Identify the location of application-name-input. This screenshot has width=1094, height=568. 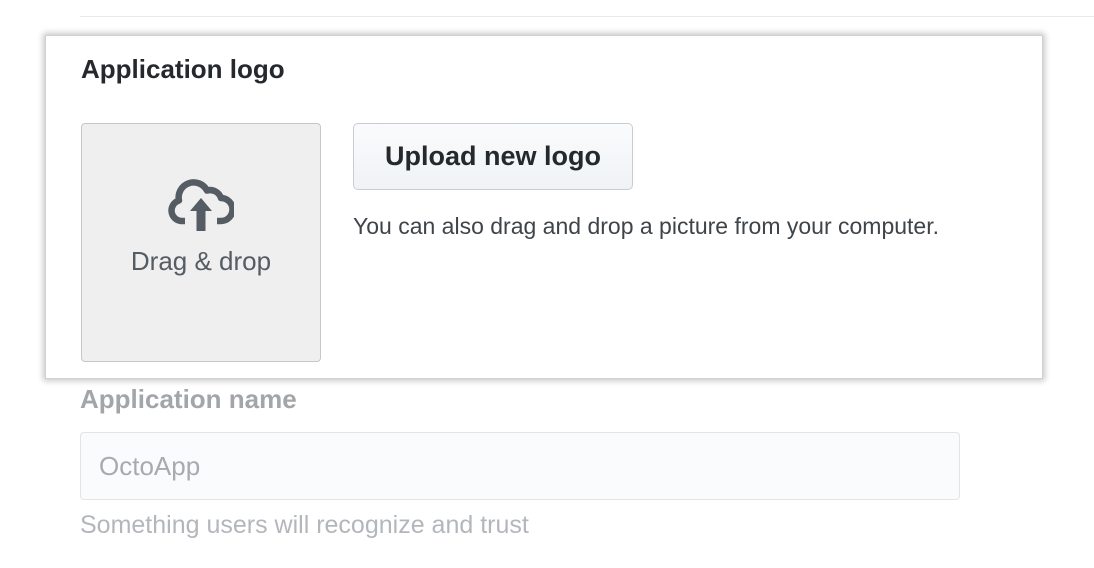
(520, 466).